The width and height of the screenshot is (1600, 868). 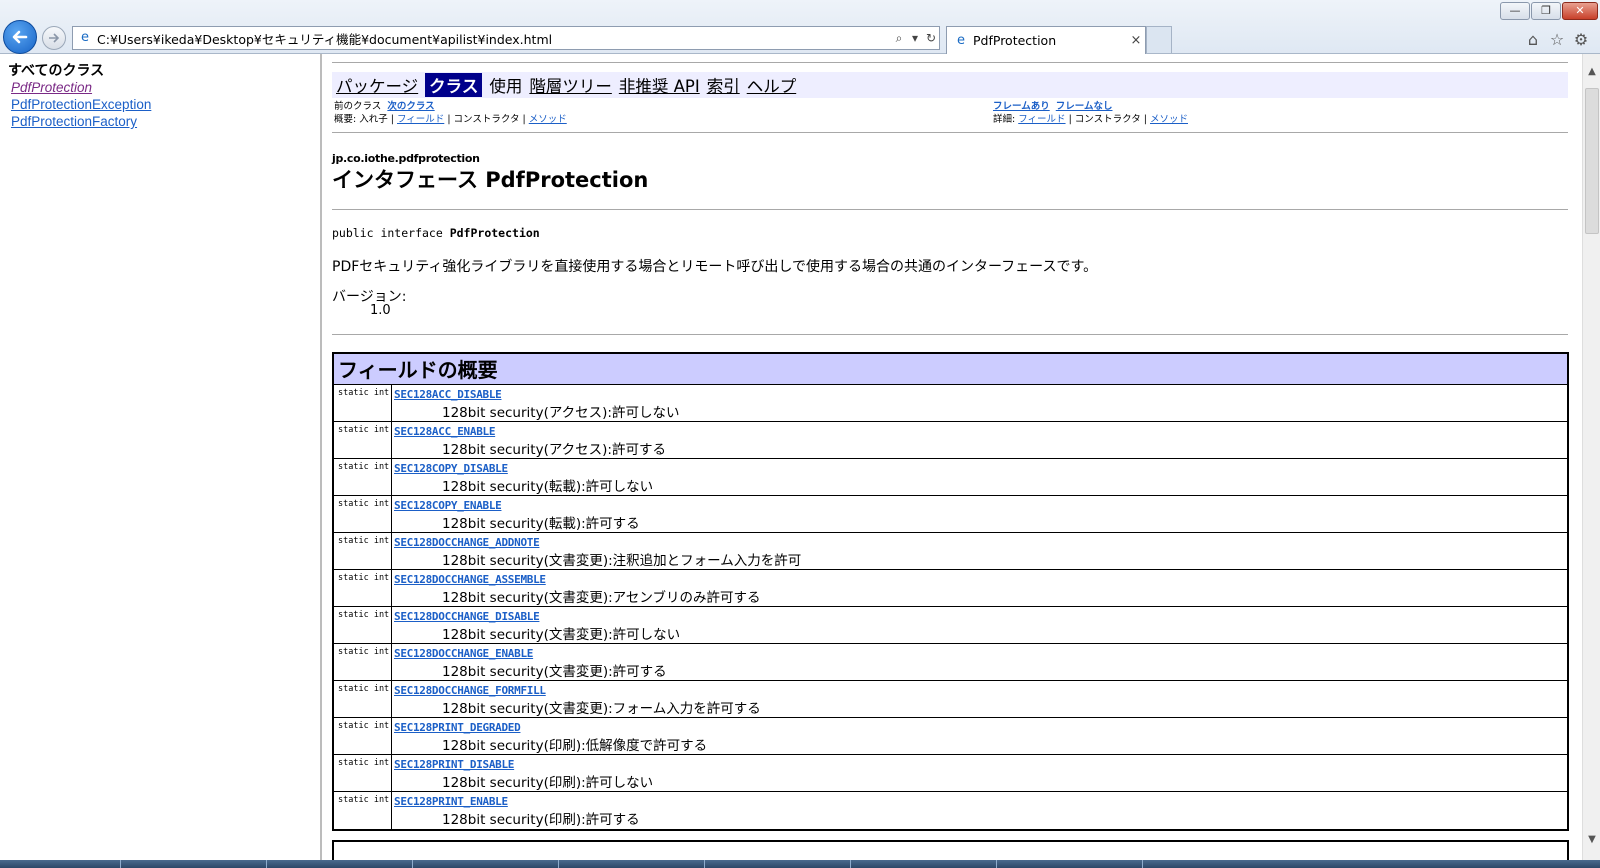 I want to click on detail-constructor: | コンストラクタ |, so click(x=1107, y=119).